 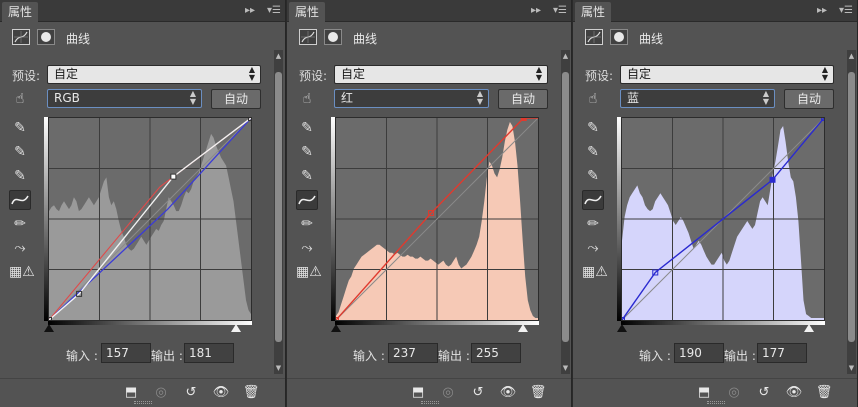 What do you see at coordinates (411, 98) in the screenshot?
I see `channel-select: 红 ▲ ▼` at bounding box center [411, 98].